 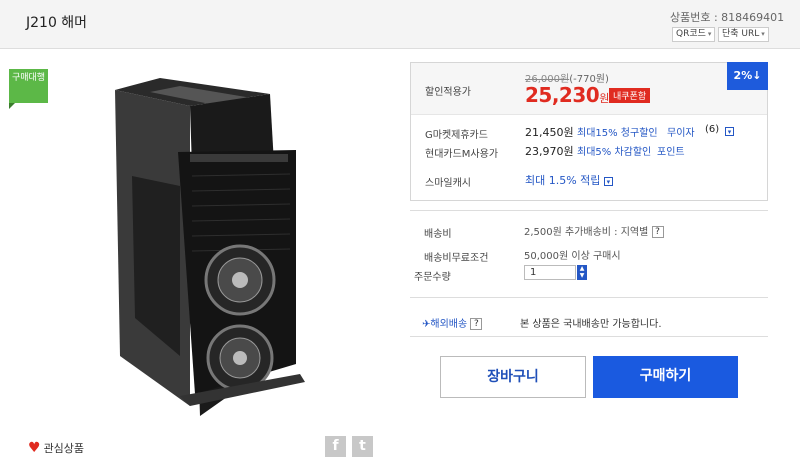 What do you see at coordinates (64, 448) in the screenshot?
I see `wishlist-label: 관심상품` at bounding box center [64, 448].